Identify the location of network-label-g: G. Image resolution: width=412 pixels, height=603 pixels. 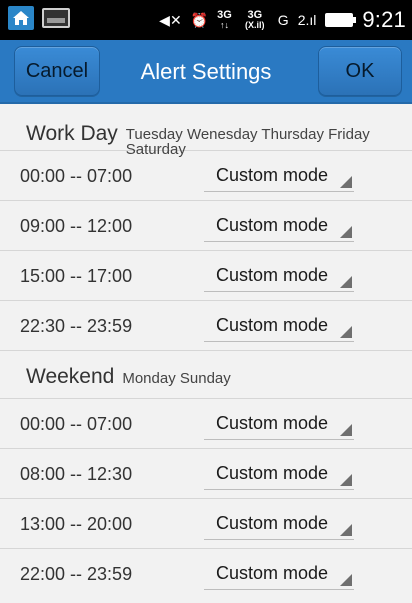
(283, 20).